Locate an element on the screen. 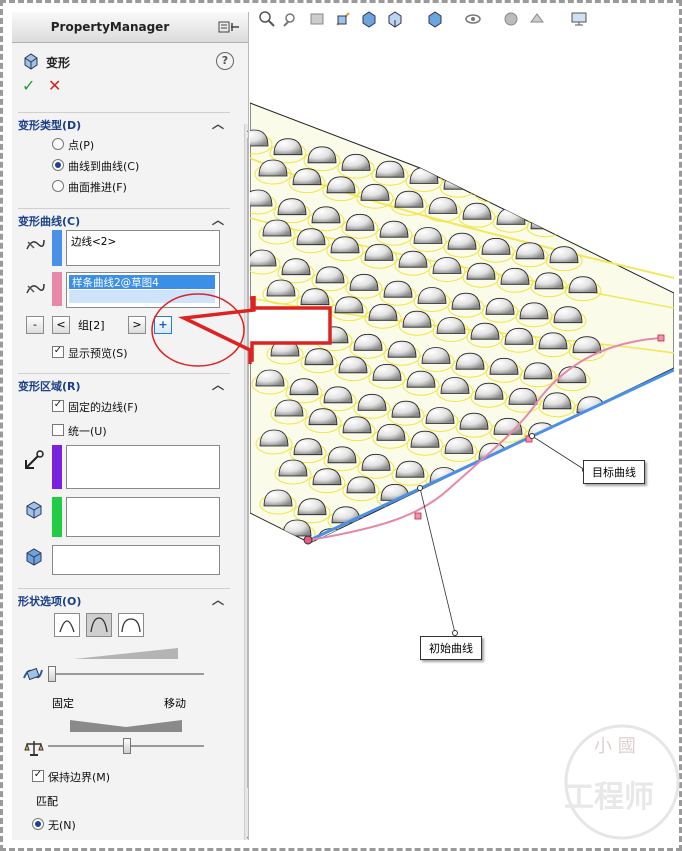 The height and width of the screenshot is (851, 682). scroll-up-icon: ▲ is located at coordinates (247, 128).